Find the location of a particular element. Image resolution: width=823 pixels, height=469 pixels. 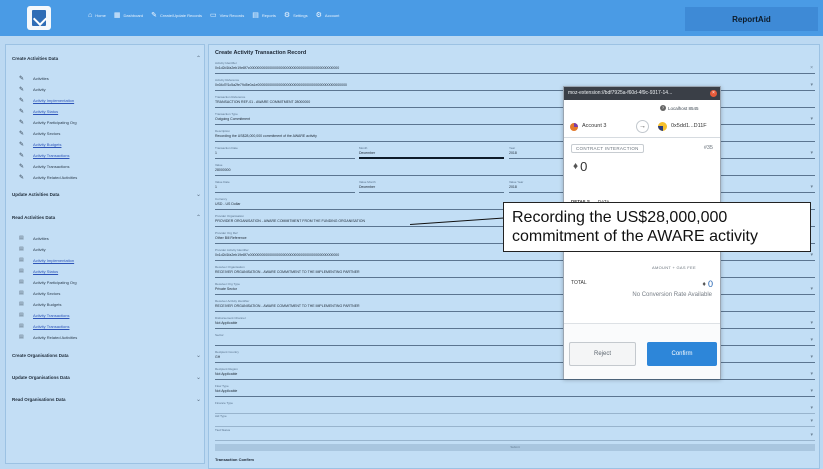

receiver-type-field: Receiver Org Type Private Sector ▾ is located at coordinates (515, 288).